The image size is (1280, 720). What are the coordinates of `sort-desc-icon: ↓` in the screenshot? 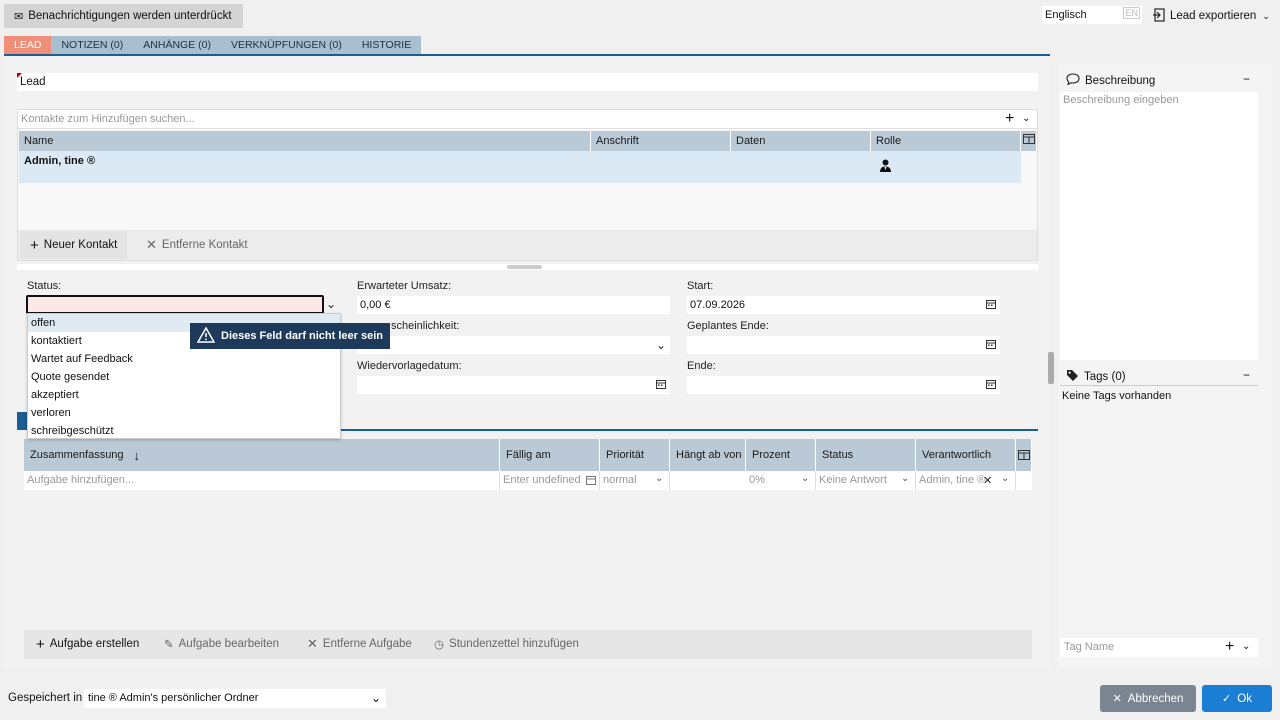 It's located at (137, 455).